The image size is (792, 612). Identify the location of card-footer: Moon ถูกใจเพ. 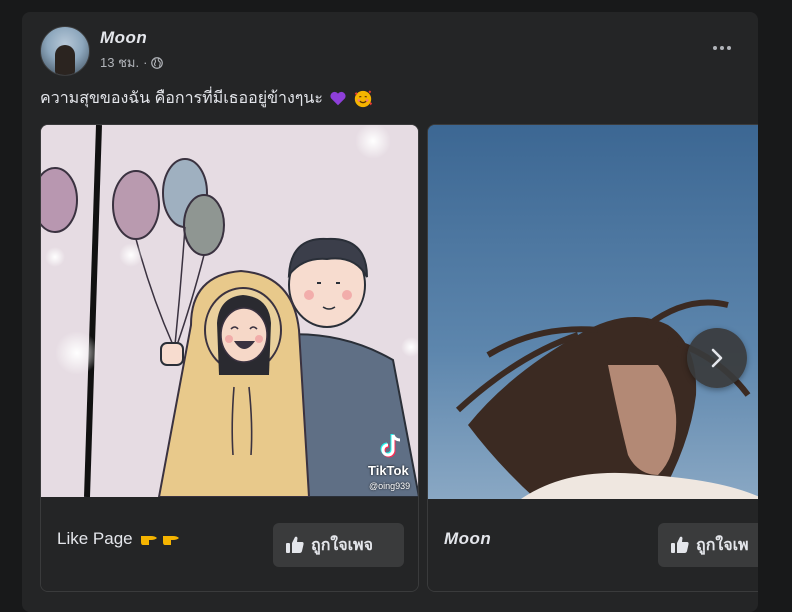
(593, 545).